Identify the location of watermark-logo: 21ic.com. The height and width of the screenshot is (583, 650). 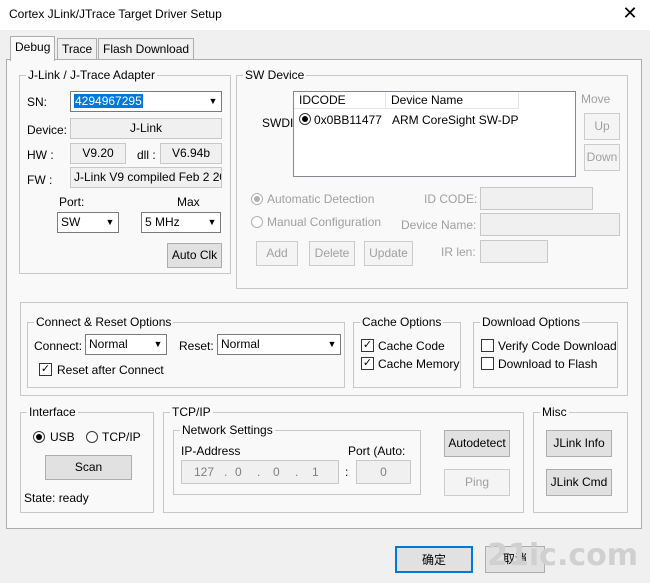
(562, 555).